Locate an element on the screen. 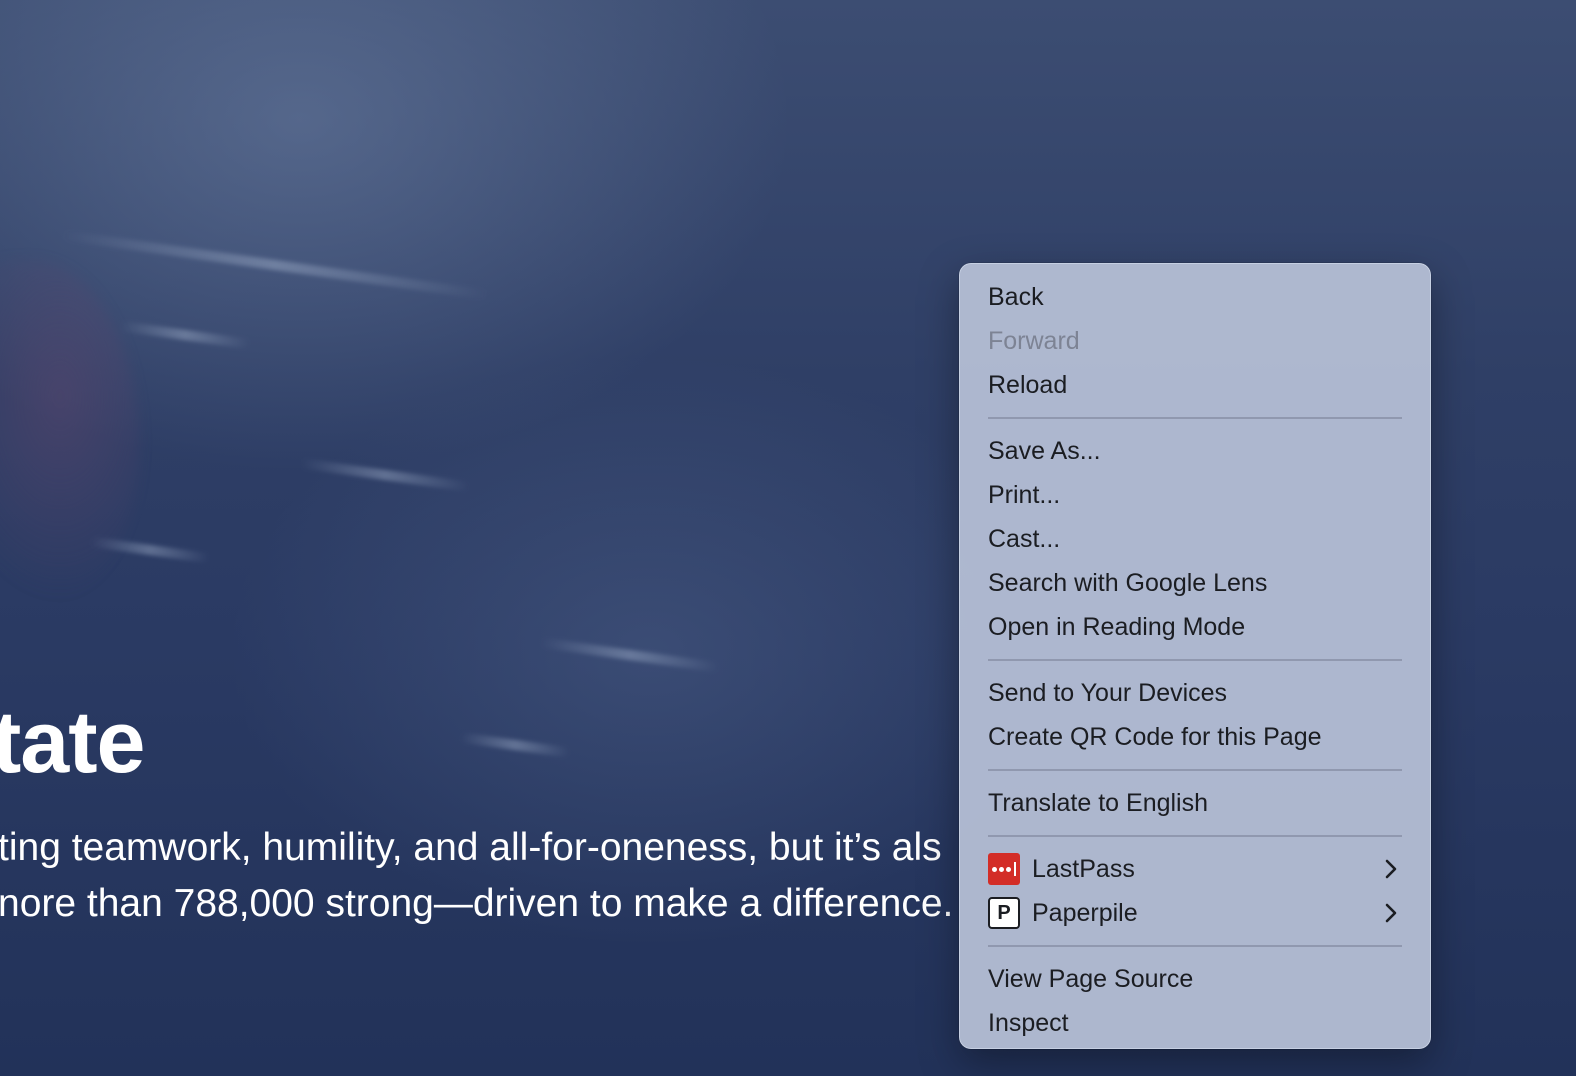 The height and width of the screenshot is (1076, 1576). menu-item-back: Back is located at coordinates (1195, 297).